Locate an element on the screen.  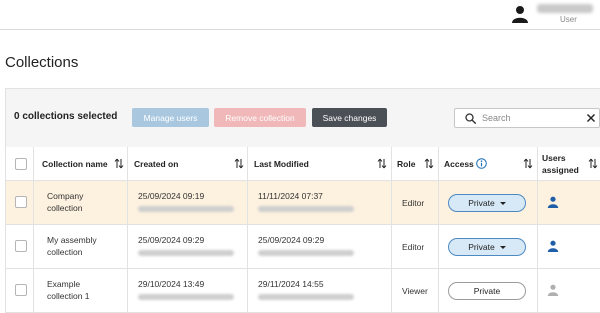
header-users-assigned: Users assigned is located at coordinates (560, 164).